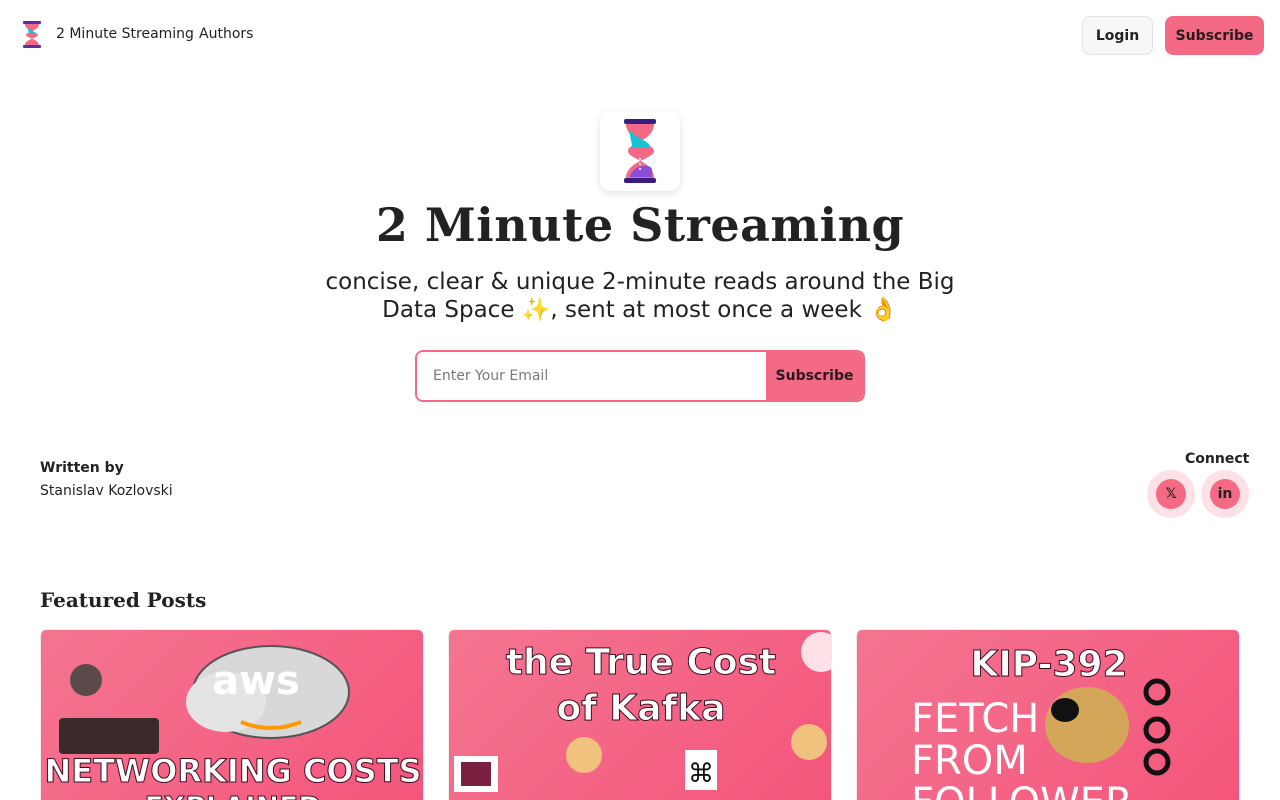 The image size is (1280, 800). What do you see at coordinates (641, 709) in the screenshot?
I see `card-title-line: of Kafka` at bounding box center [641, 709].